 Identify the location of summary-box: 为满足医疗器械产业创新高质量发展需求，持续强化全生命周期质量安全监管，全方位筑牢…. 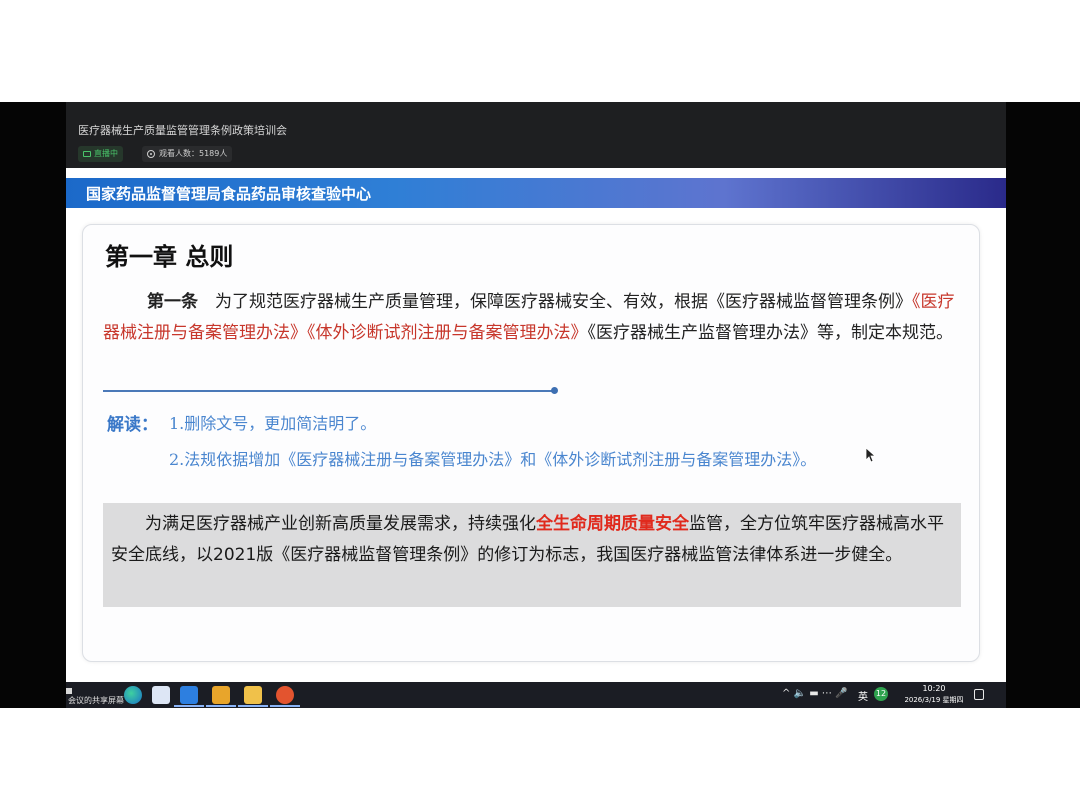
(532, 555).